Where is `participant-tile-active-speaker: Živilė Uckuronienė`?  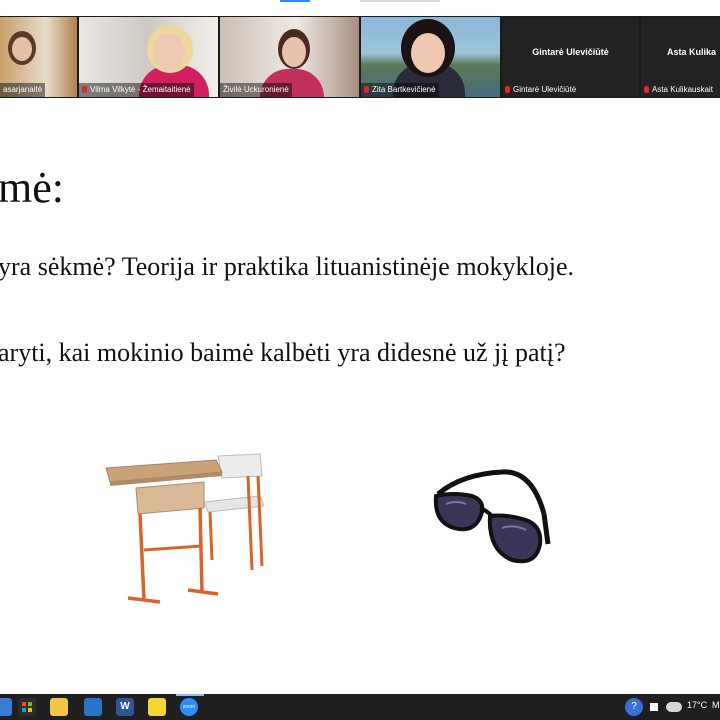 participant-tile-active-speaker: Živilė Uckuronienė is located at coordinates (289, 57).